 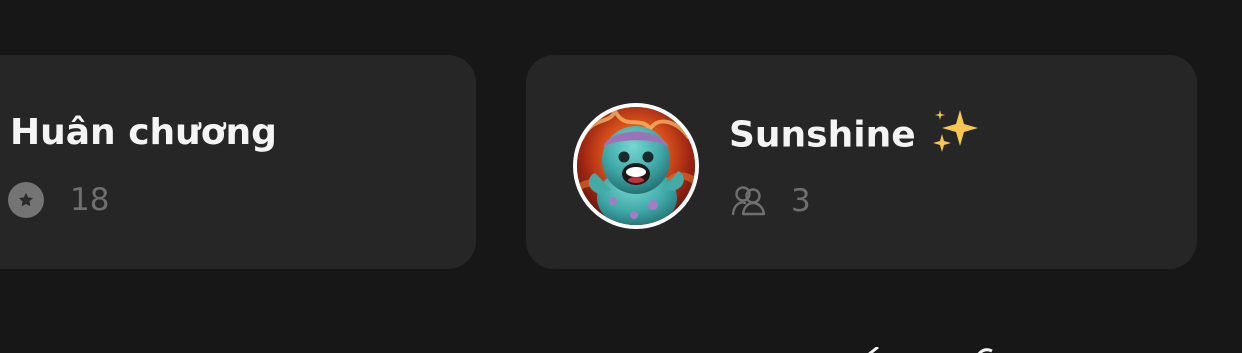 I want to click on cropped-bottom-fragment, so click(x=928, y=348).